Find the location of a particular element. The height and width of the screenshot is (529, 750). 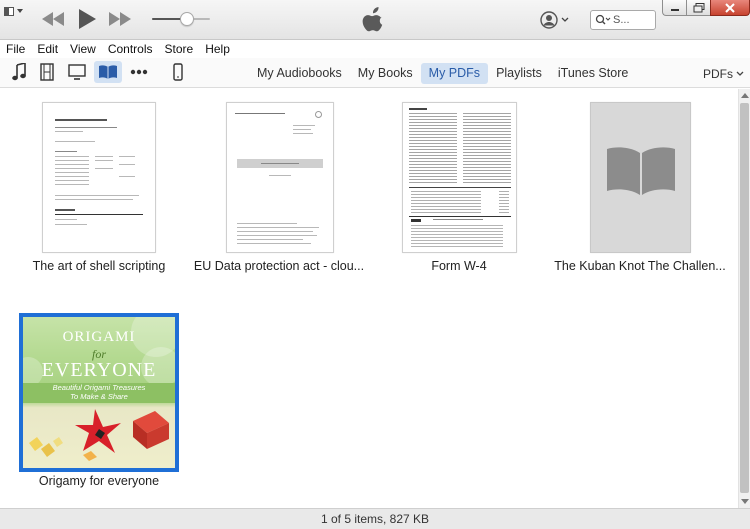

item-title: Form W-4 is located at coordinates (459, 266).